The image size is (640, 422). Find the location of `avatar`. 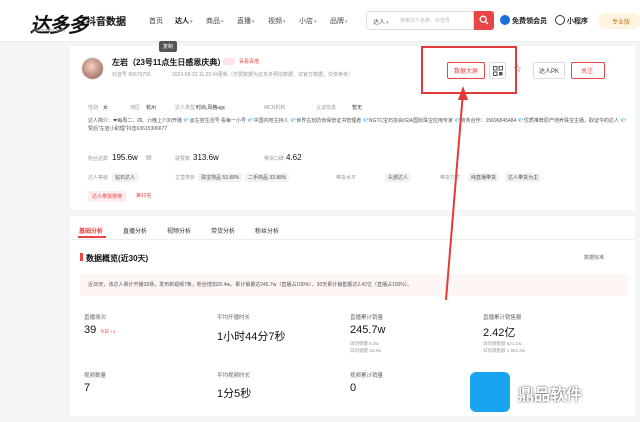

avatar is located at coordinates (92, 68).